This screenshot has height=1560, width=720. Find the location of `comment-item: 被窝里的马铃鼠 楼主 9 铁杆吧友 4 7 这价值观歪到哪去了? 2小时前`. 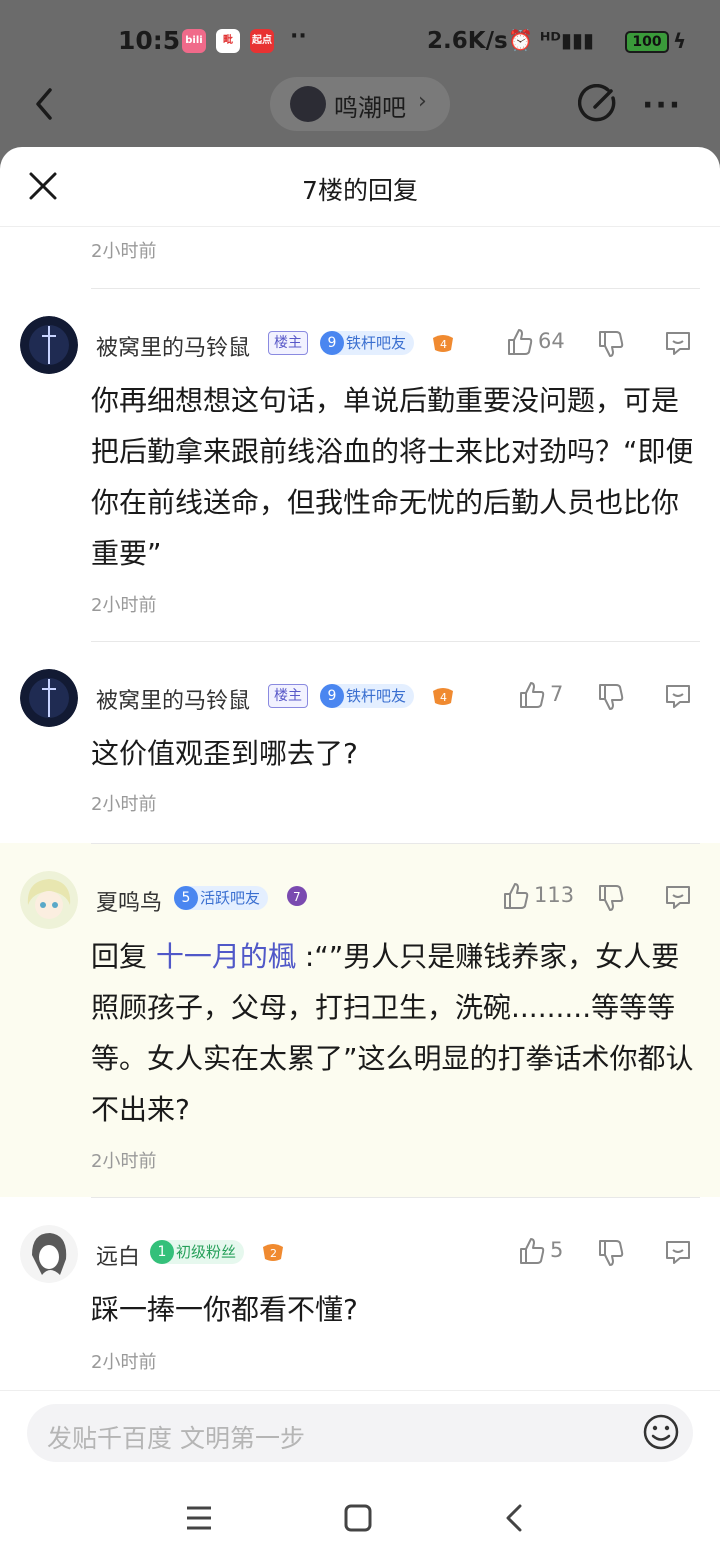

comment-item: 被窝里的马铃鼠 楼主 9 铁杆吧友 4 7 这价值观歪到哪去了? 2小时前 is located at coordinates (360, 742).